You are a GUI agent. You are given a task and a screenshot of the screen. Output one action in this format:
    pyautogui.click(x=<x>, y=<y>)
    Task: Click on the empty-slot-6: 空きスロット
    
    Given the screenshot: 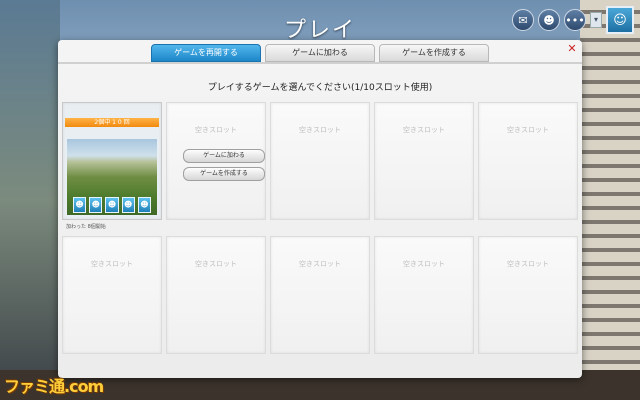 What is the action you would take?
    pyautogui.click(x=112, y=295)
    